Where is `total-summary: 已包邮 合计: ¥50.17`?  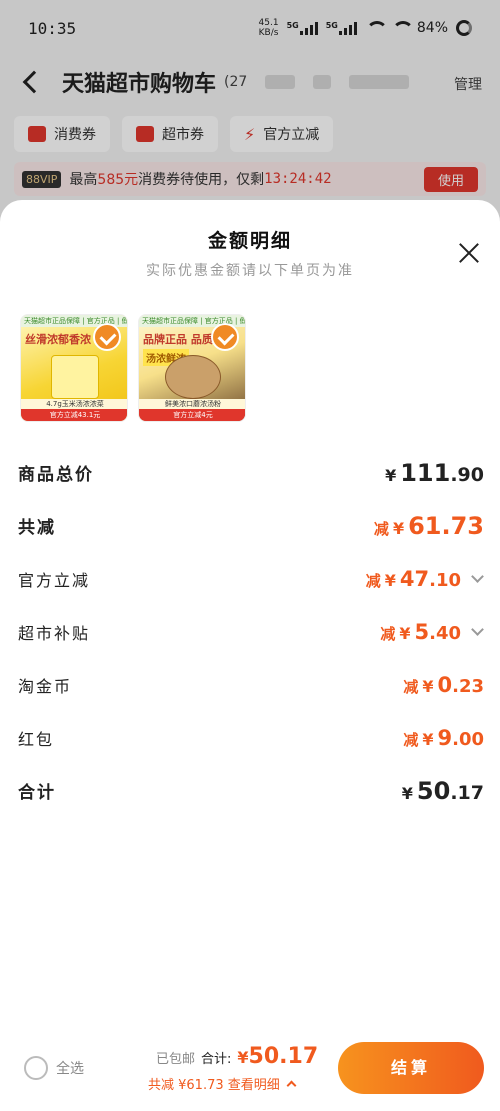
total-summary: 已包邮 合计: ¥50.17 is located at coordinates (237, 1056).